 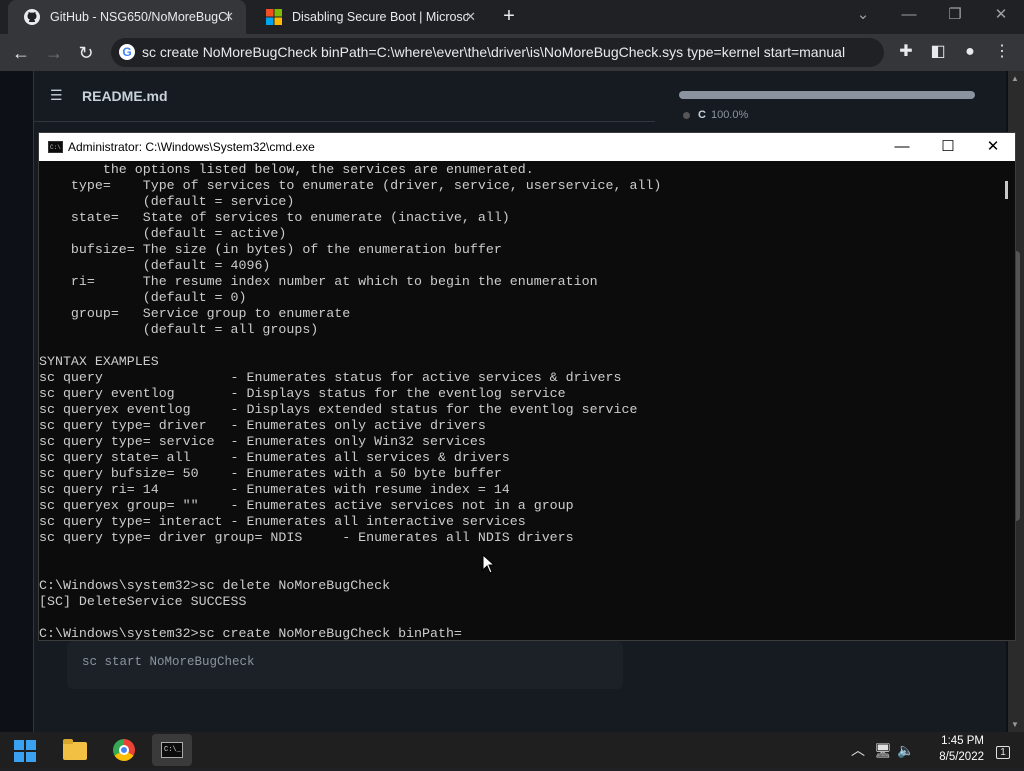 I want to click on cmd-minimize-button: —, so click(x=902, y=147).